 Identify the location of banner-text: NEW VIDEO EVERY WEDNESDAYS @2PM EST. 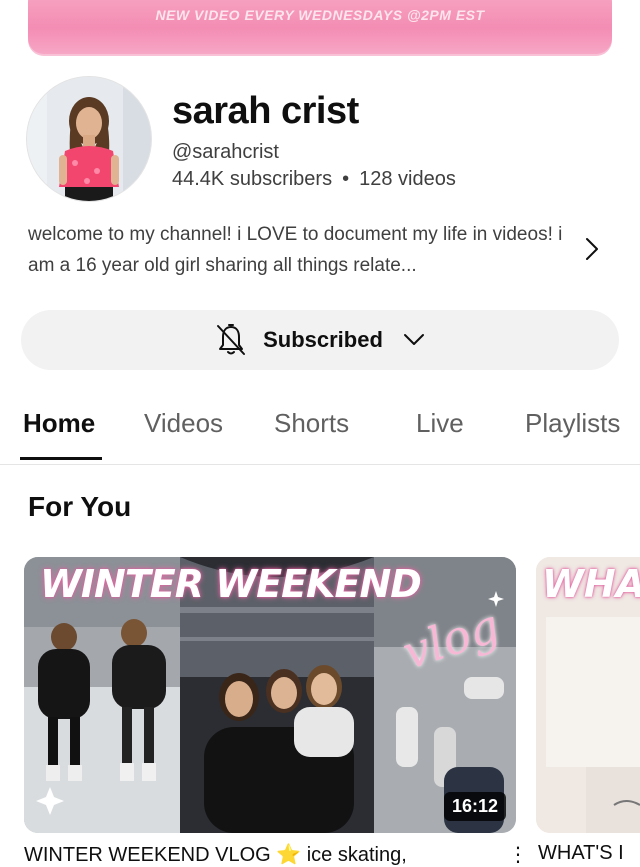
(320, 15).